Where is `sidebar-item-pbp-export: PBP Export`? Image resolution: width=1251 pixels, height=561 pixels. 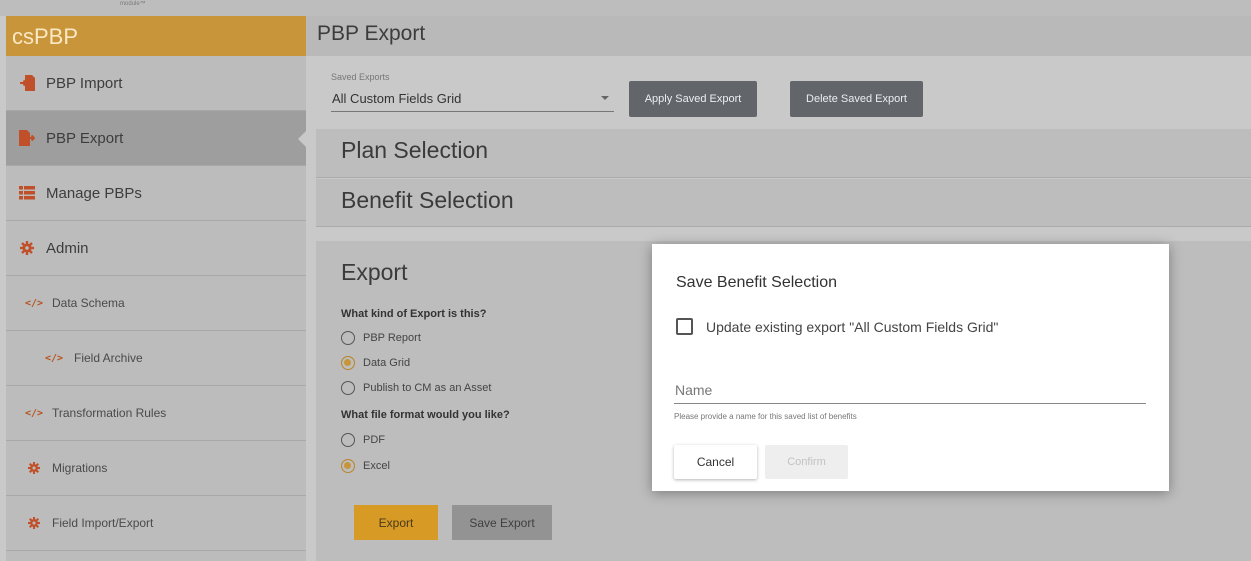
sidebar-item-pbp-export: PBP Export is located at coordinates (156, 138).